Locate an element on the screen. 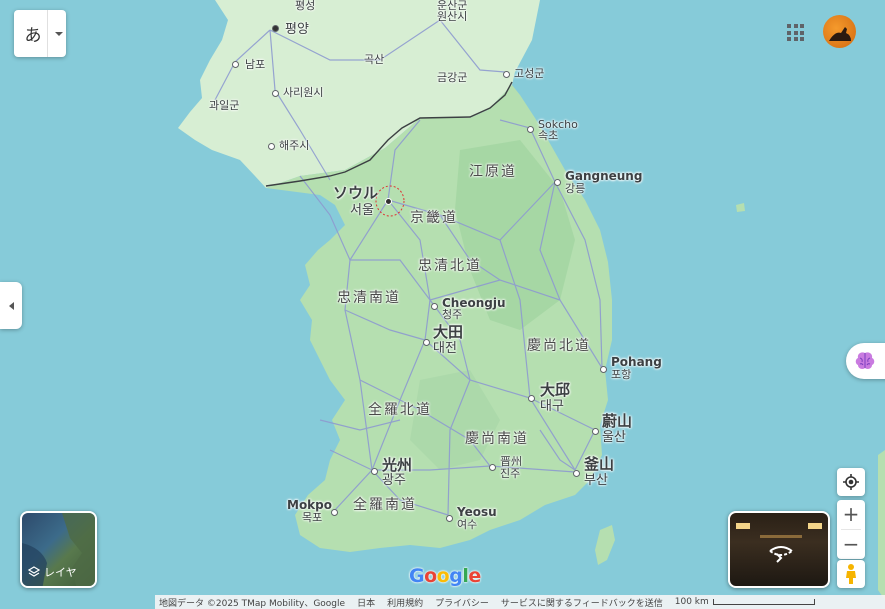 Image resolution: width=885 pixels, height=609 pixels. google-logo: Google is located at coordinates (445, 576).